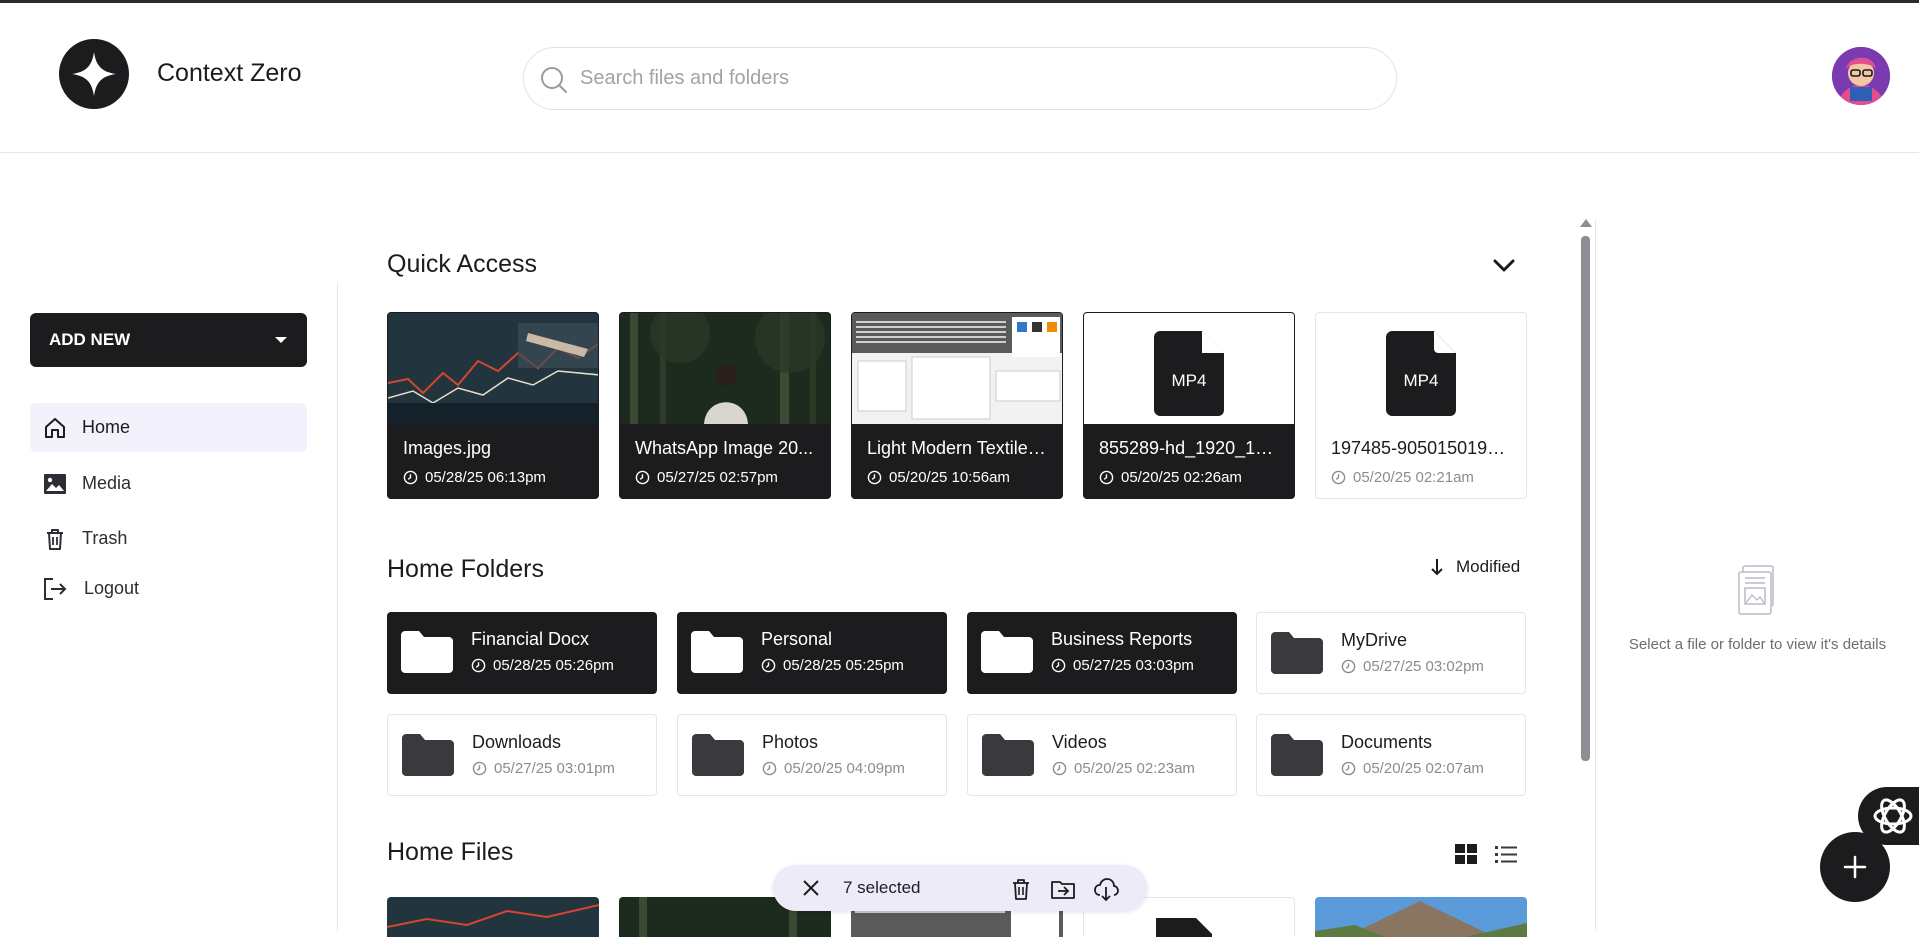 The image size is (1919, 937). I want to click on folder-date: 05/20/25 02:07am, so click(1412, 768).